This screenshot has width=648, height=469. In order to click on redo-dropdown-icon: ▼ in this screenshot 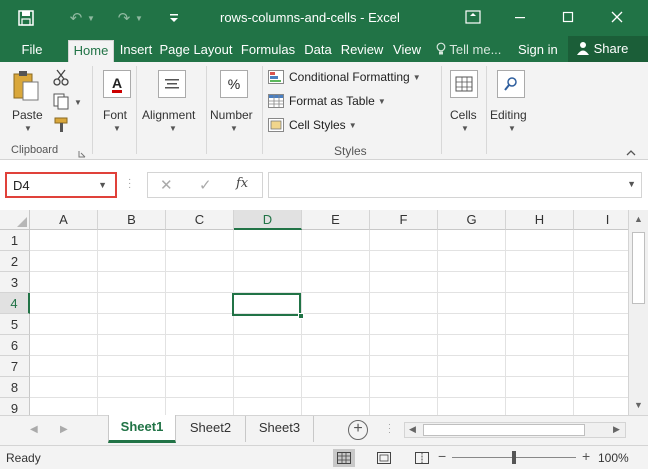, I will do `click(139, 18)`.